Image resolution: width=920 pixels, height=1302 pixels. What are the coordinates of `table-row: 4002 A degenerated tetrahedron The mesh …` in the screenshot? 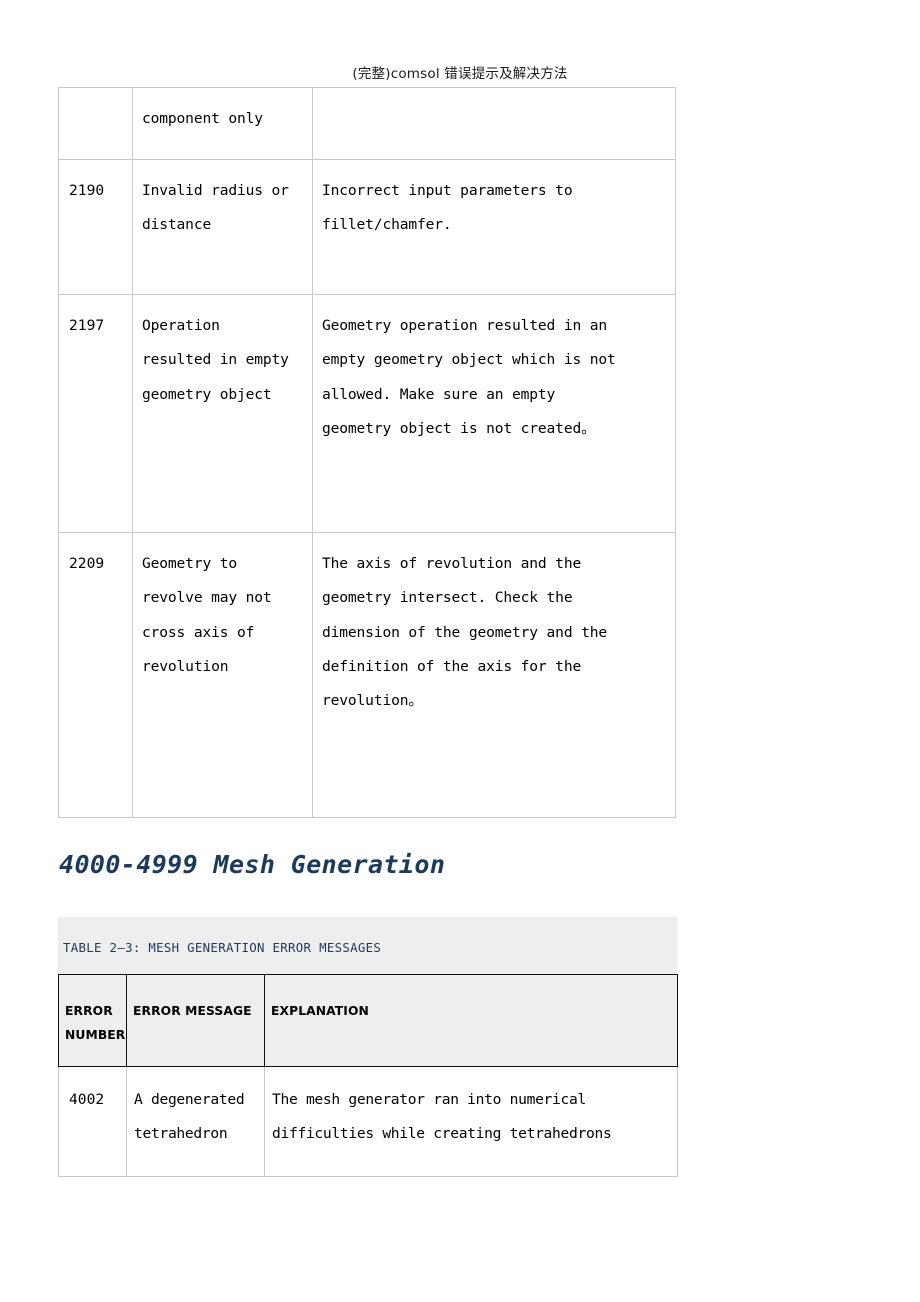 It's located at (368, 1121).